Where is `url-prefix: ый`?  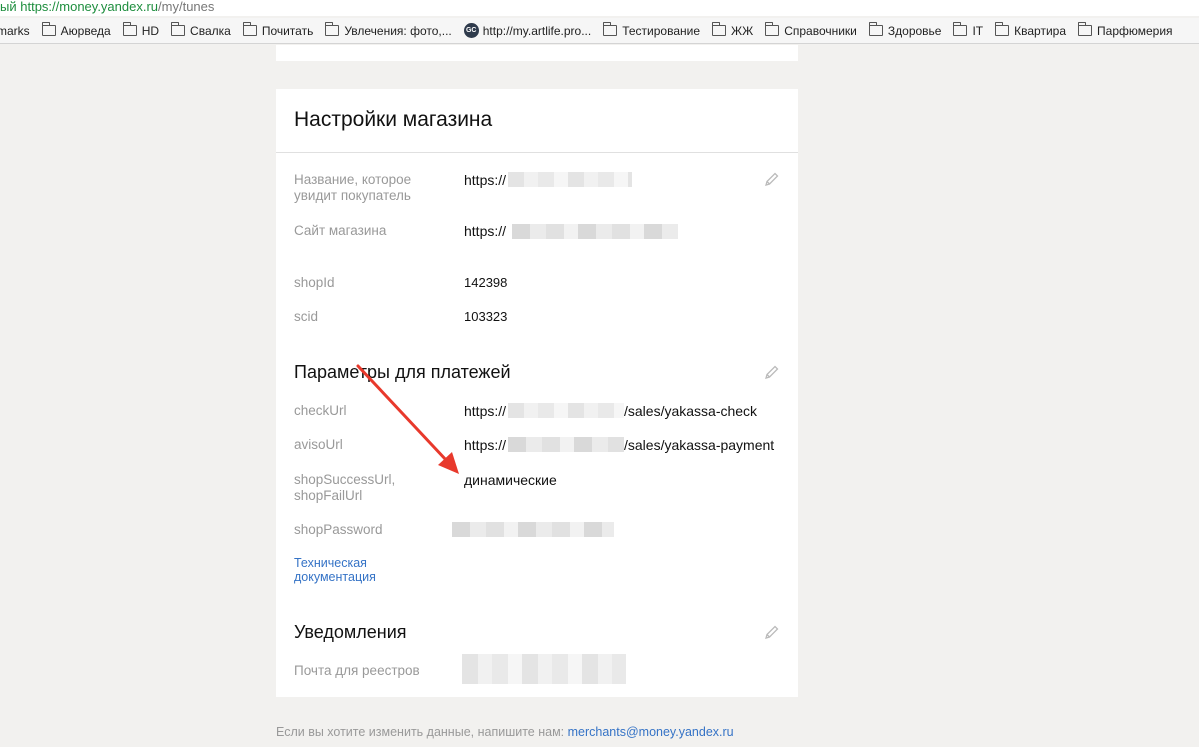 url-prefix: ый is located at coordinates (8, 7).